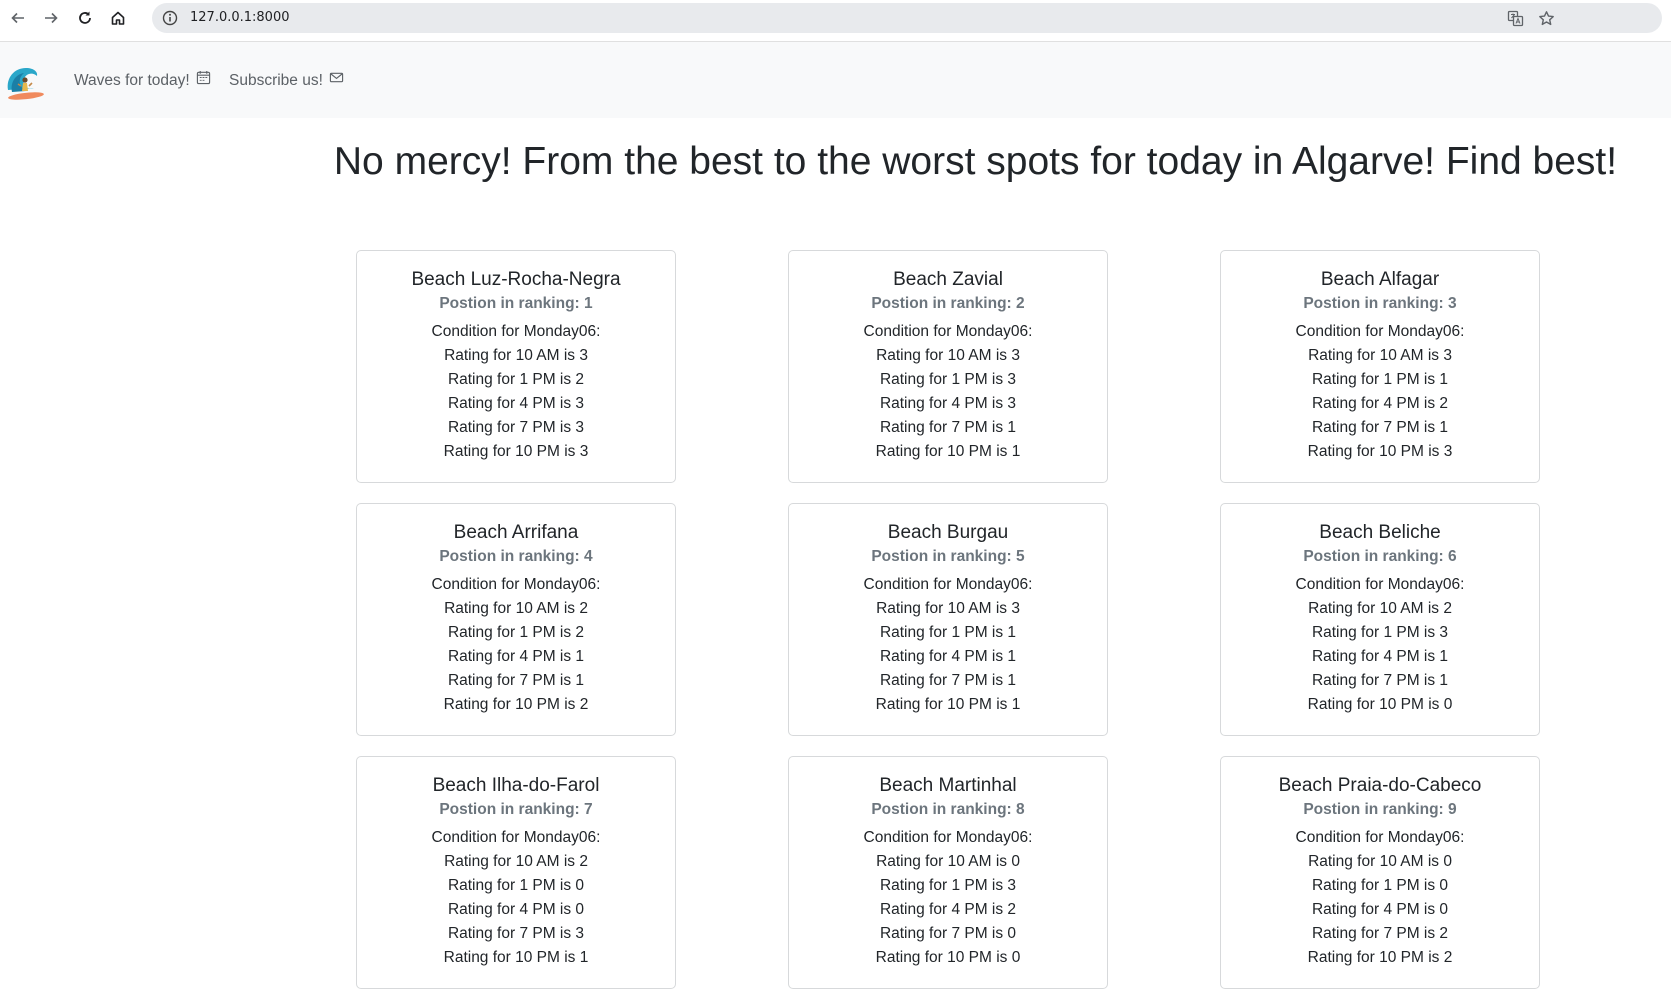 This screenshot has width=1671, height=989. I want to click on nav-link-subscribe: Subscribe us!, so click(286, 81).